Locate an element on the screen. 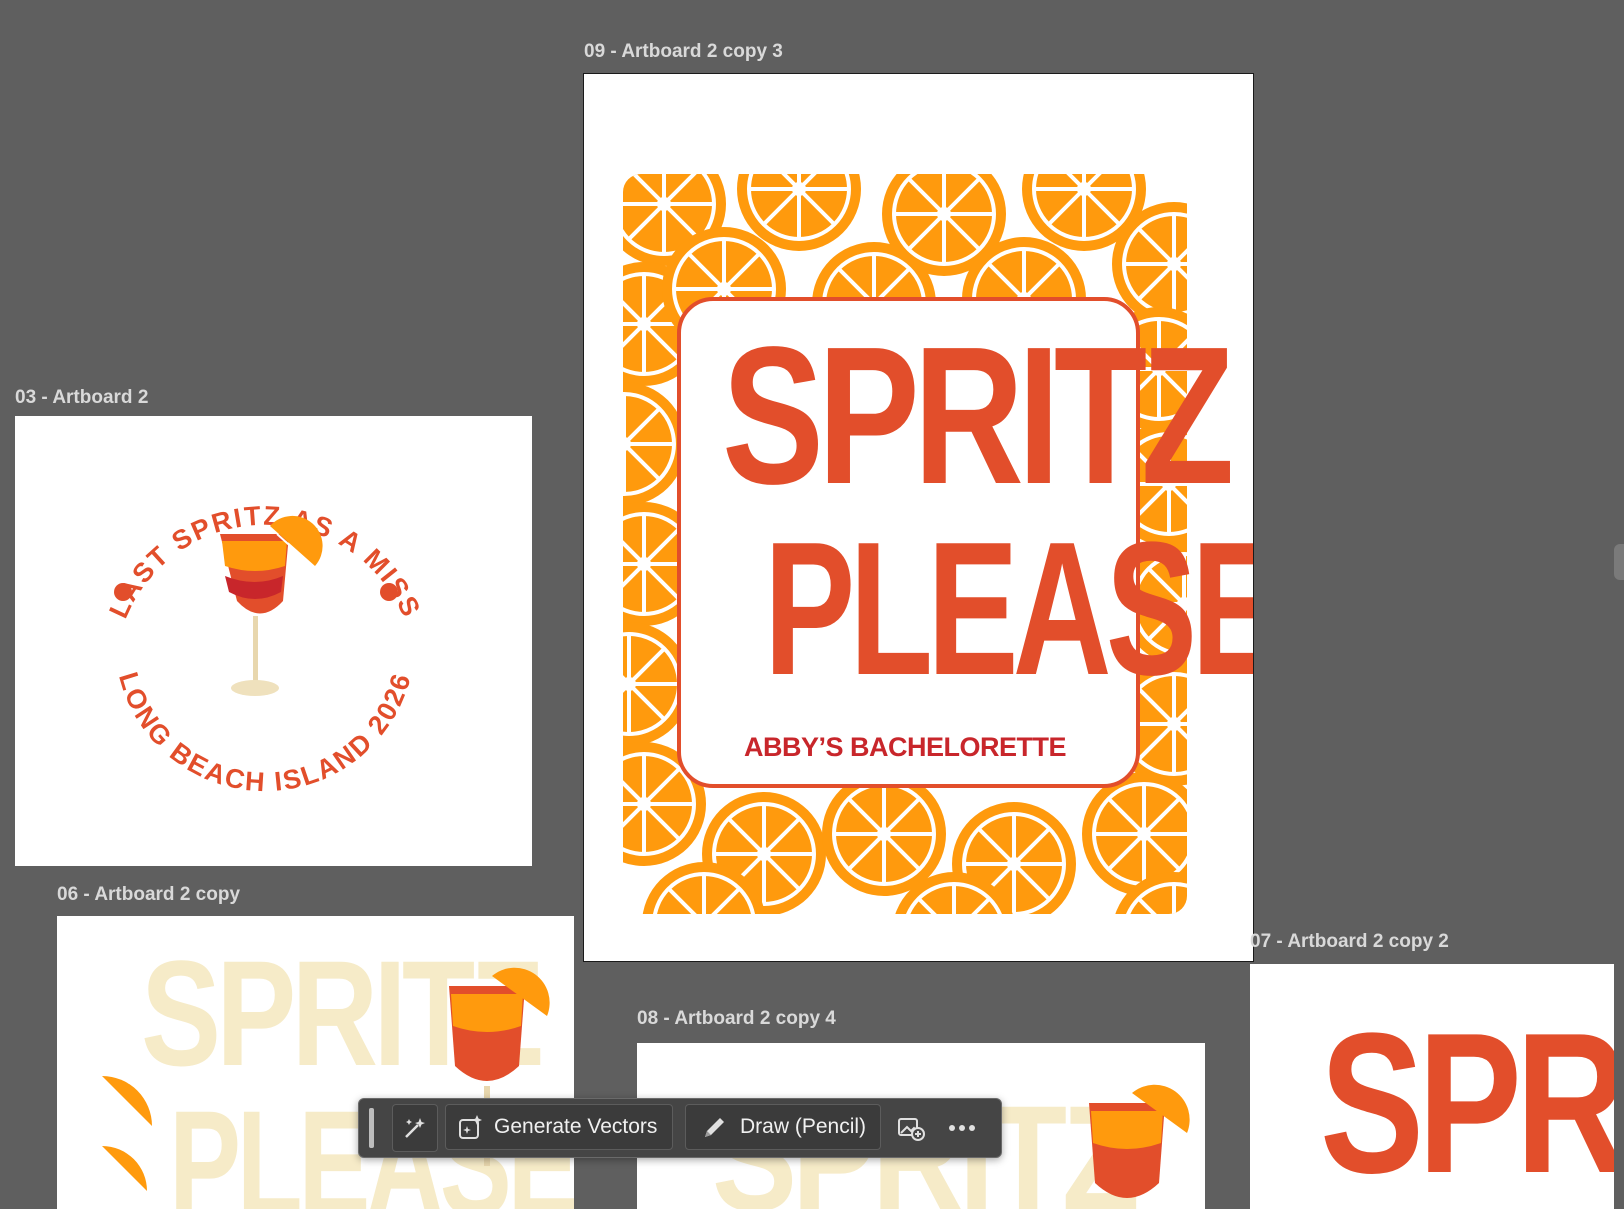  more-icon is located at coordinates (962, 1128).